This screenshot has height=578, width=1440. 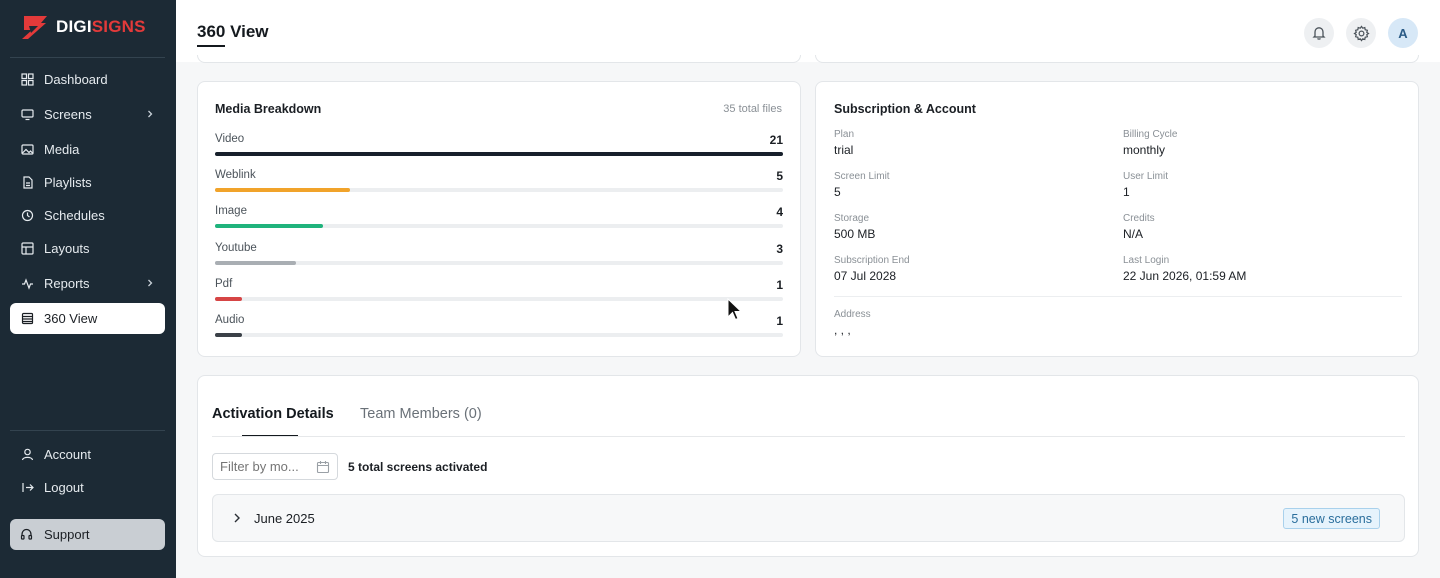 I want to click on sidebar-item-label: Dashboard, so click(x=76, y=79).